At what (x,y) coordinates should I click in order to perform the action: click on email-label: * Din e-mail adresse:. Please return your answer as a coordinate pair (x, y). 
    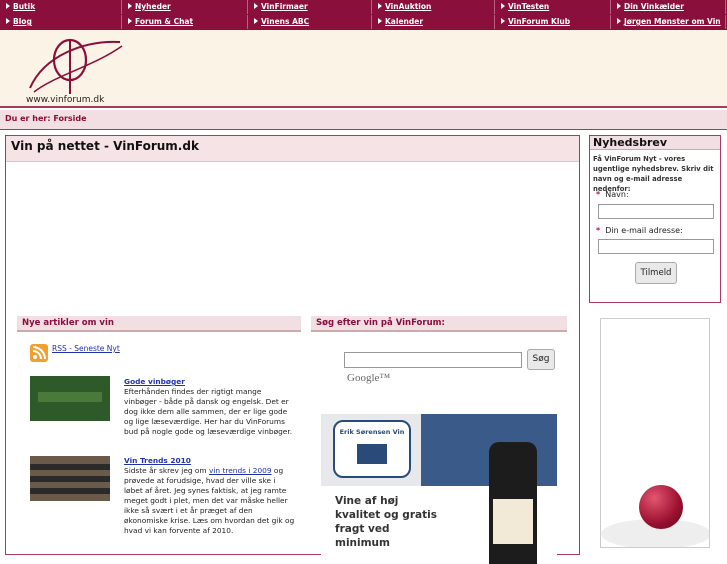
    Looking at the image, I should click on (639, 230).